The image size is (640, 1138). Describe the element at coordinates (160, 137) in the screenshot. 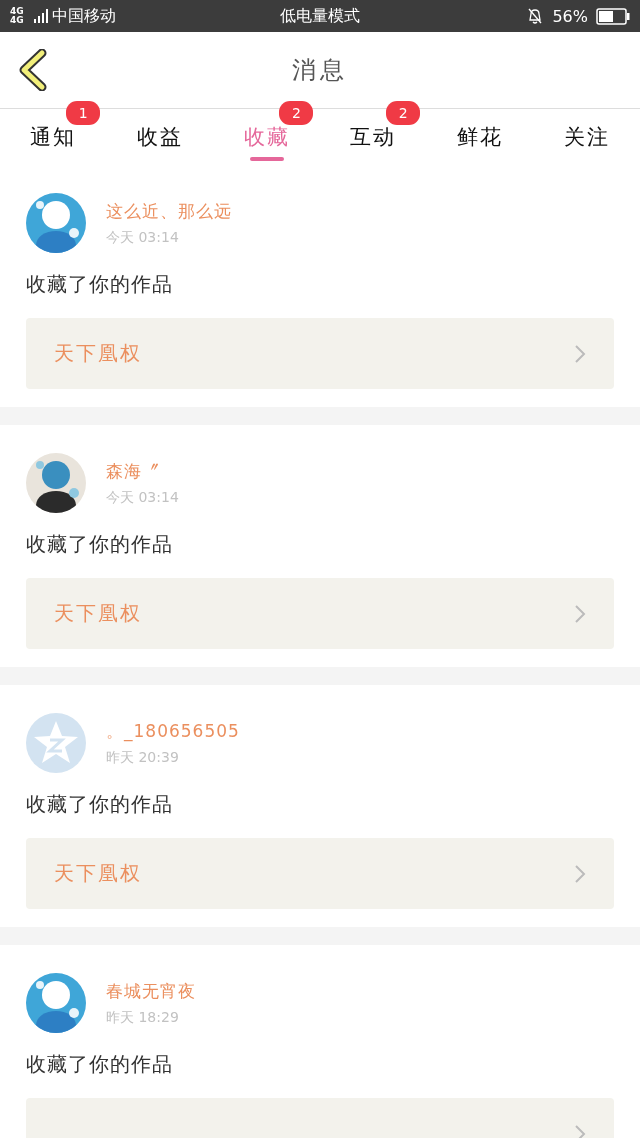

I see `tab: 收益` at that location.